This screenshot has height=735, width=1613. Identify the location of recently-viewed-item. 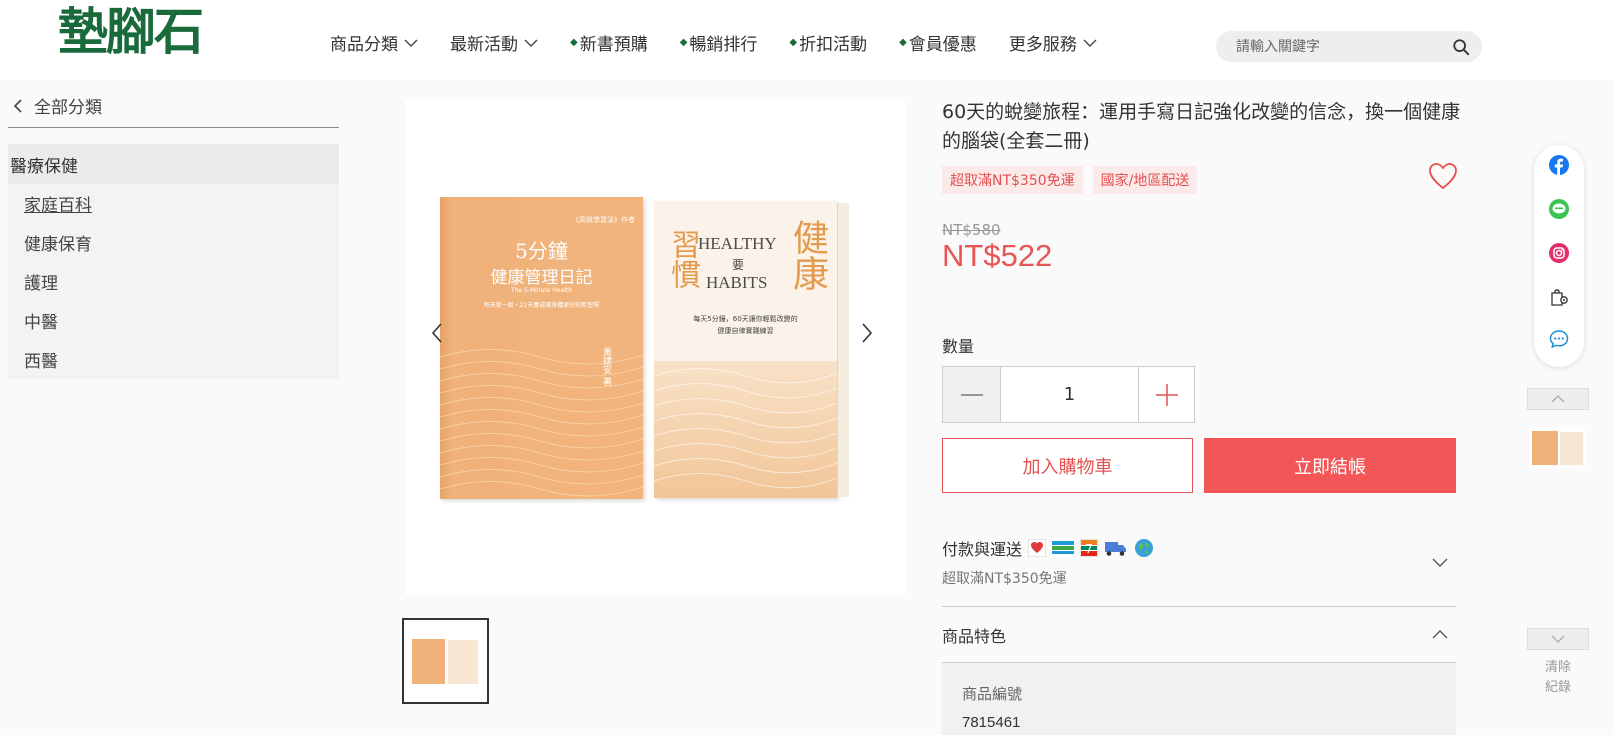
(1558, 448).